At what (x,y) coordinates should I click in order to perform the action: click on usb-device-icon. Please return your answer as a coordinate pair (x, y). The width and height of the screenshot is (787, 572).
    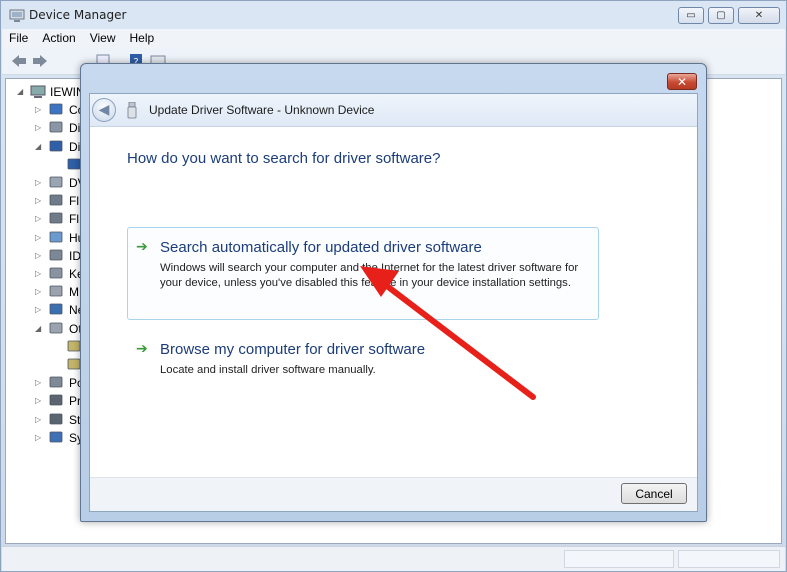
    Looking at the image, I should click on (132, 110).